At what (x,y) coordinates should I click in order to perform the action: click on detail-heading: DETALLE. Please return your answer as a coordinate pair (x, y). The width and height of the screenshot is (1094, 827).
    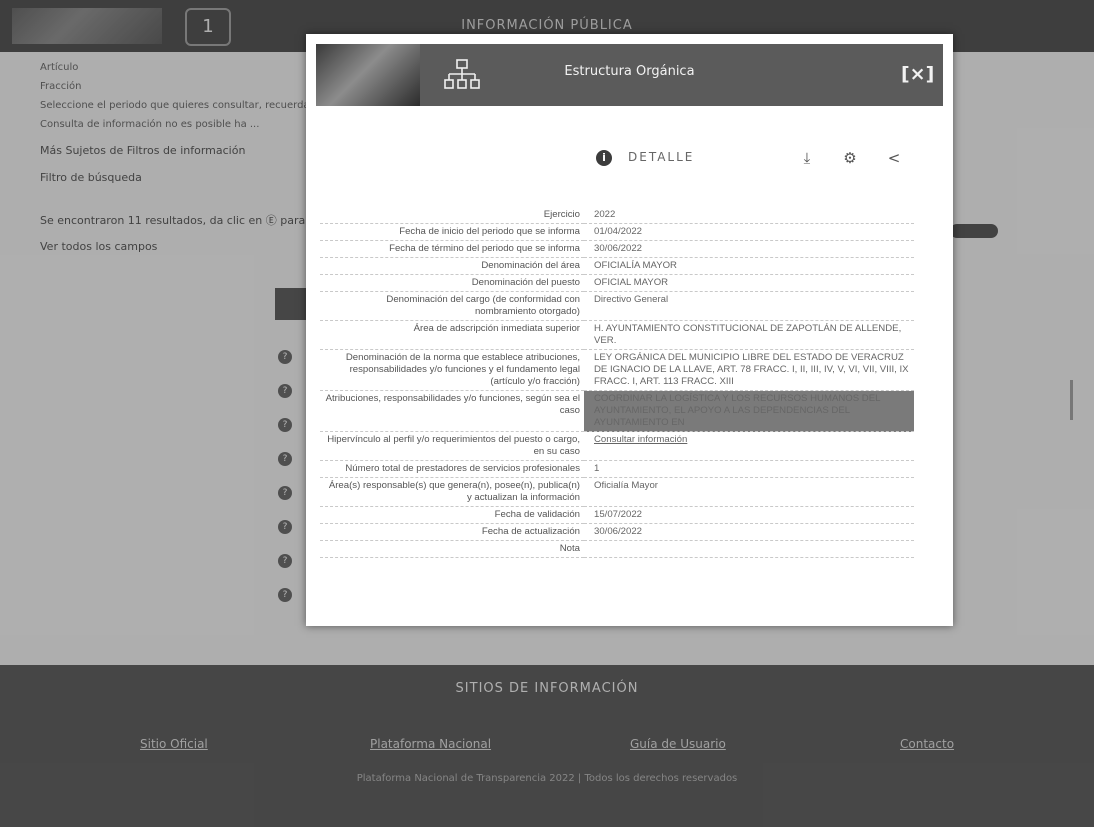
    Looking at the image, I should click on (661, 157).